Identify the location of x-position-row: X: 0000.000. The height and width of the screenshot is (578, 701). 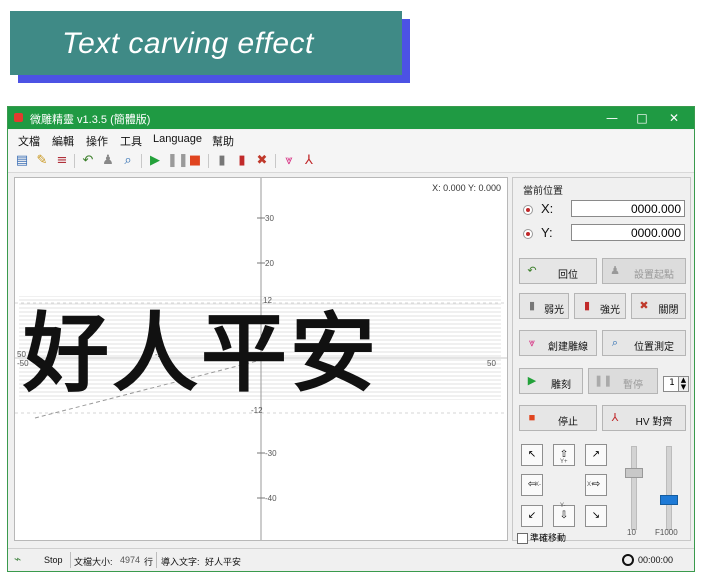
(602, 210).